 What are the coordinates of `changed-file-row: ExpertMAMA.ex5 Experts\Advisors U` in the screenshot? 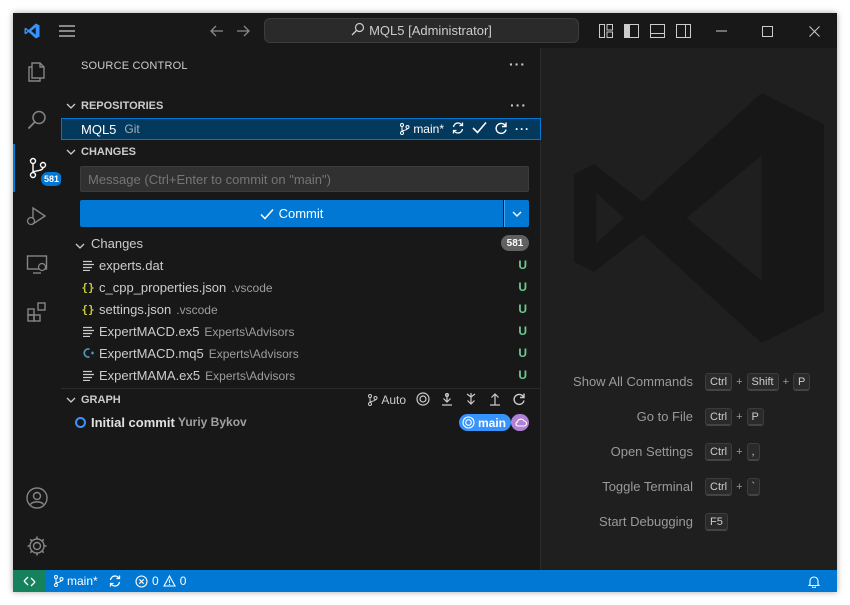 It's located at (301, 375).